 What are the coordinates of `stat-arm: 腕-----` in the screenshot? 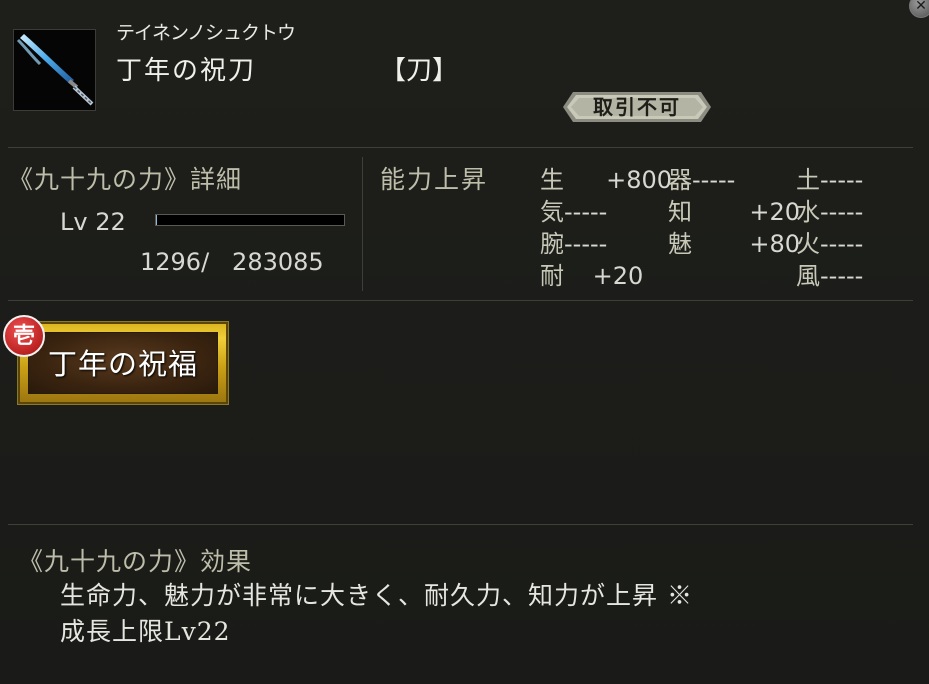 It's located at (574, 244).